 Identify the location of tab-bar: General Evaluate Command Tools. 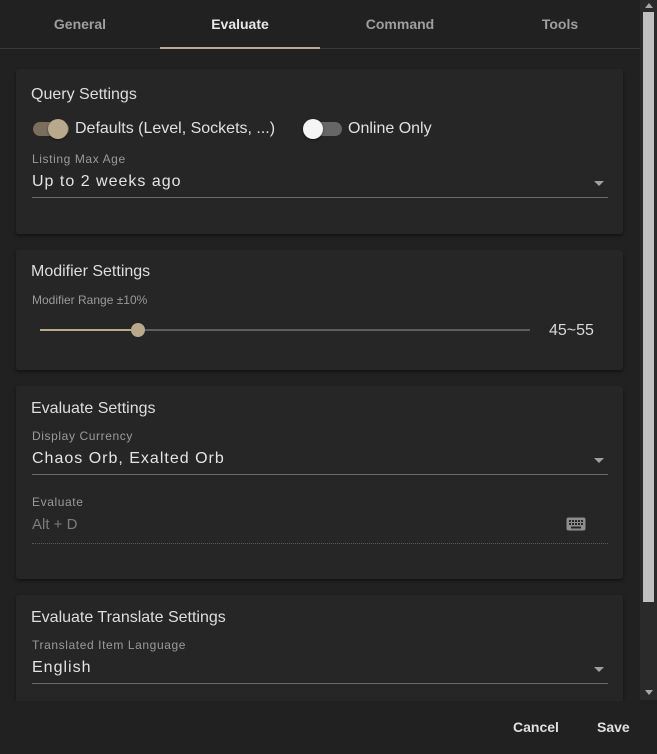
(320, 24).